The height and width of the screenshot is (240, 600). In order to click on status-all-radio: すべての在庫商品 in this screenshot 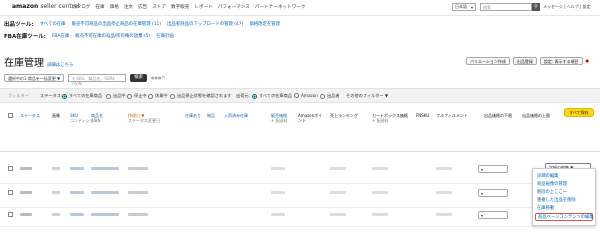, I will do `click(82, 96)`.